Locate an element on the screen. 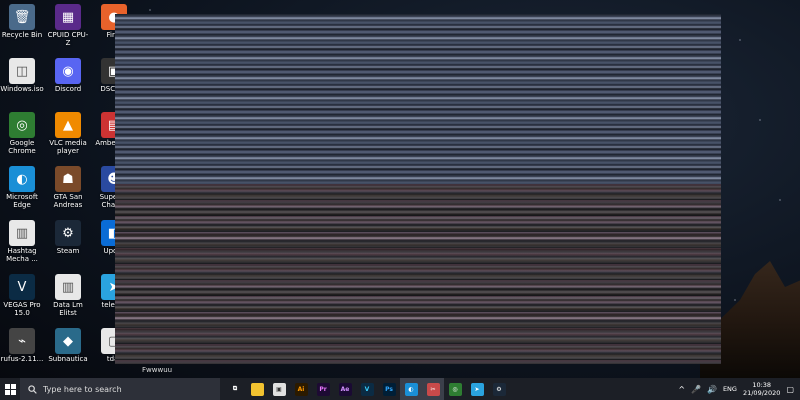 This screenshot has height=400, width=800. taskbar-premiere-button: Pr is located at coordinates (323, 389).